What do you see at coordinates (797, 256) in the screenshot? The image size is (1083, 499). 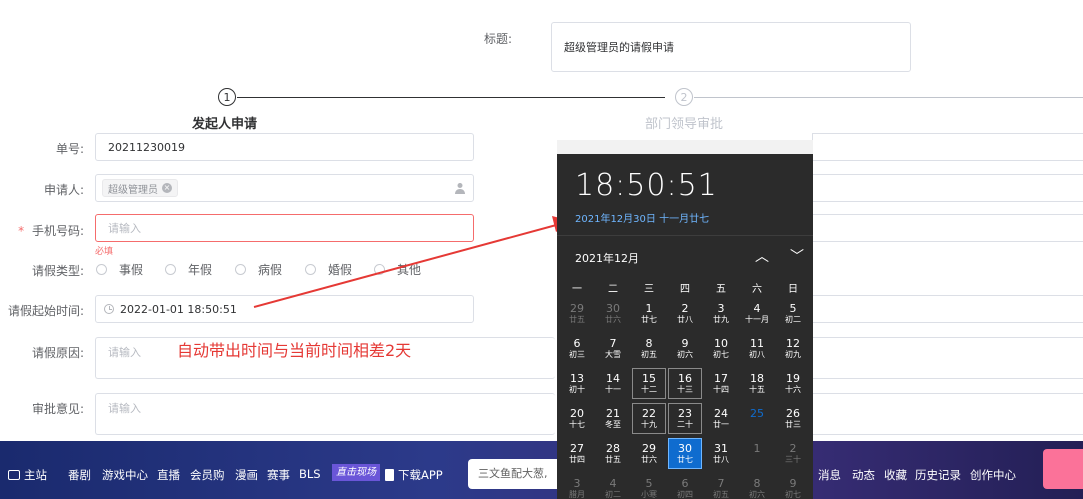 I see `chevron-down-icon: ﹀` at bounding box center [797, 256].